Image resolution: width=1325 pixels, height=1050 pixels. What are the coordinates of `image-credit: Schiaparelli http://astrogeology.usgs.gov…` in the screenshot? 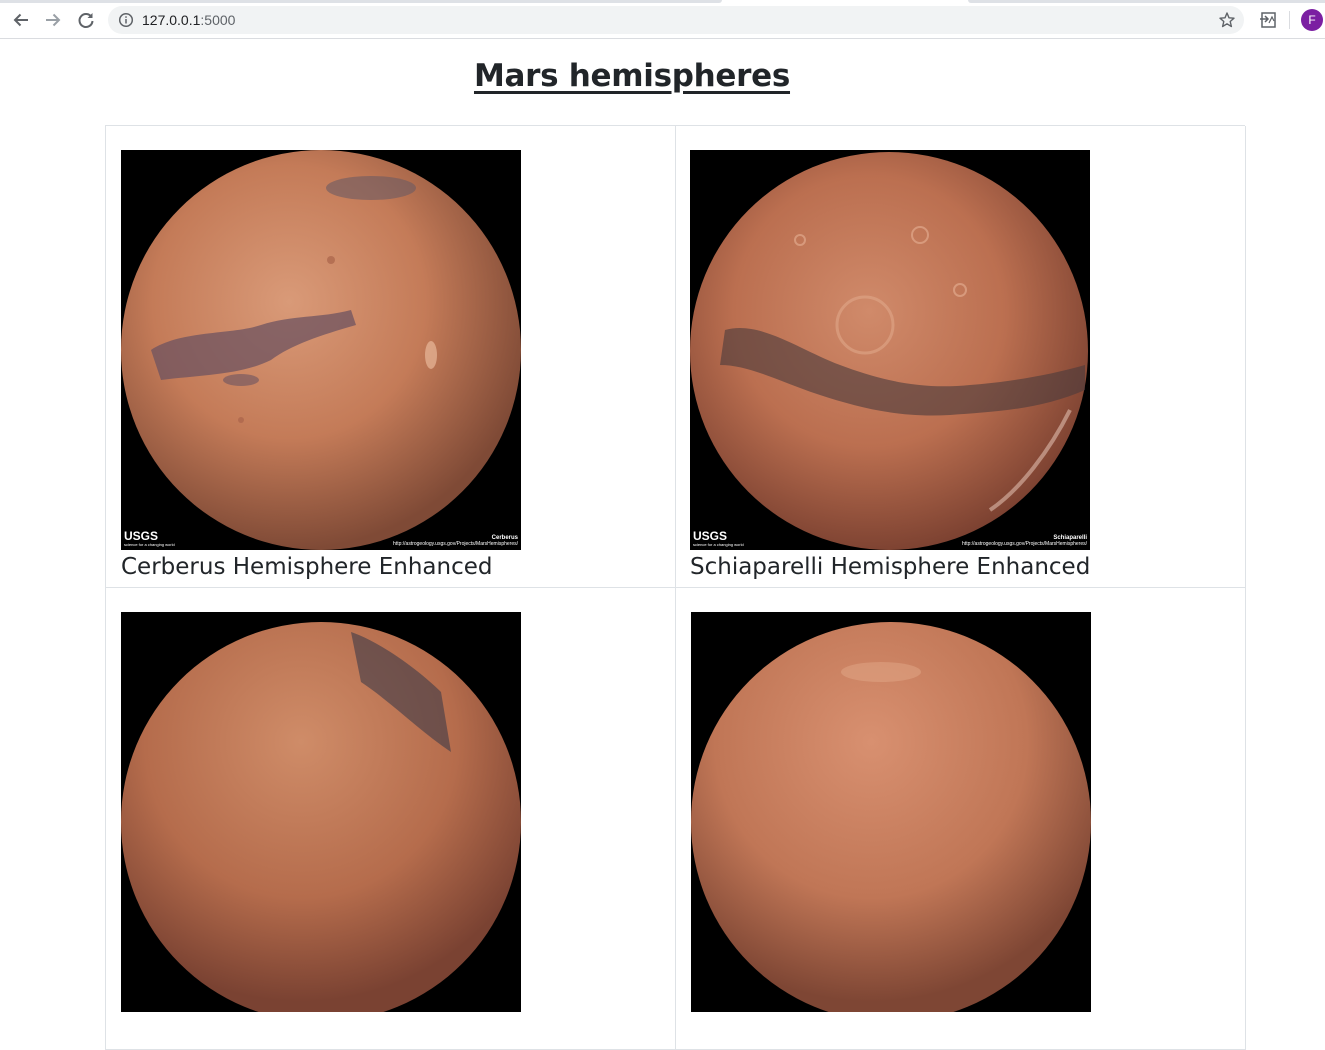 It's located at (1024, 541).